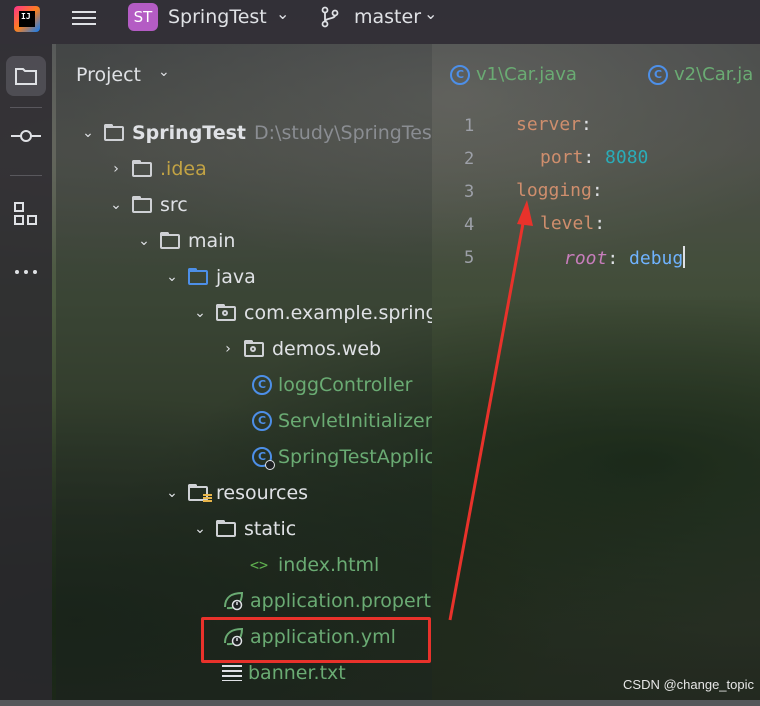 The width and height of the screenshot is (760, 706). I want to click on tab-v1-car-java: C v1\Car.java, so click(513, 74).